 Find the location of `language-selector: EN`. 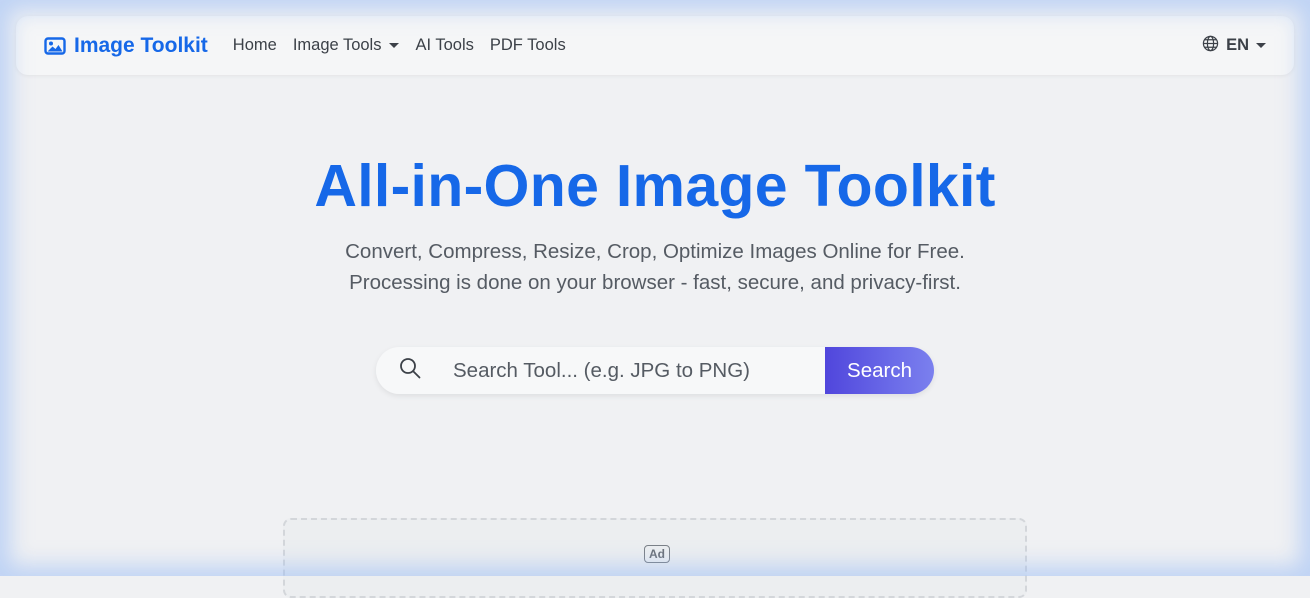

language-selector: EN is located at coordinates (1234, 46).